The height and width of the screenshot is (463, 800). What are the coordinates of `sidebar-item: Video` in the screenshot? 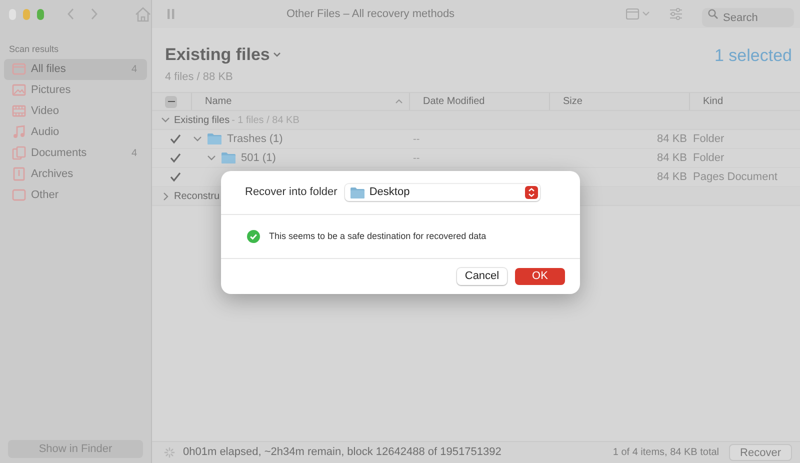 It's located at (75, 111).